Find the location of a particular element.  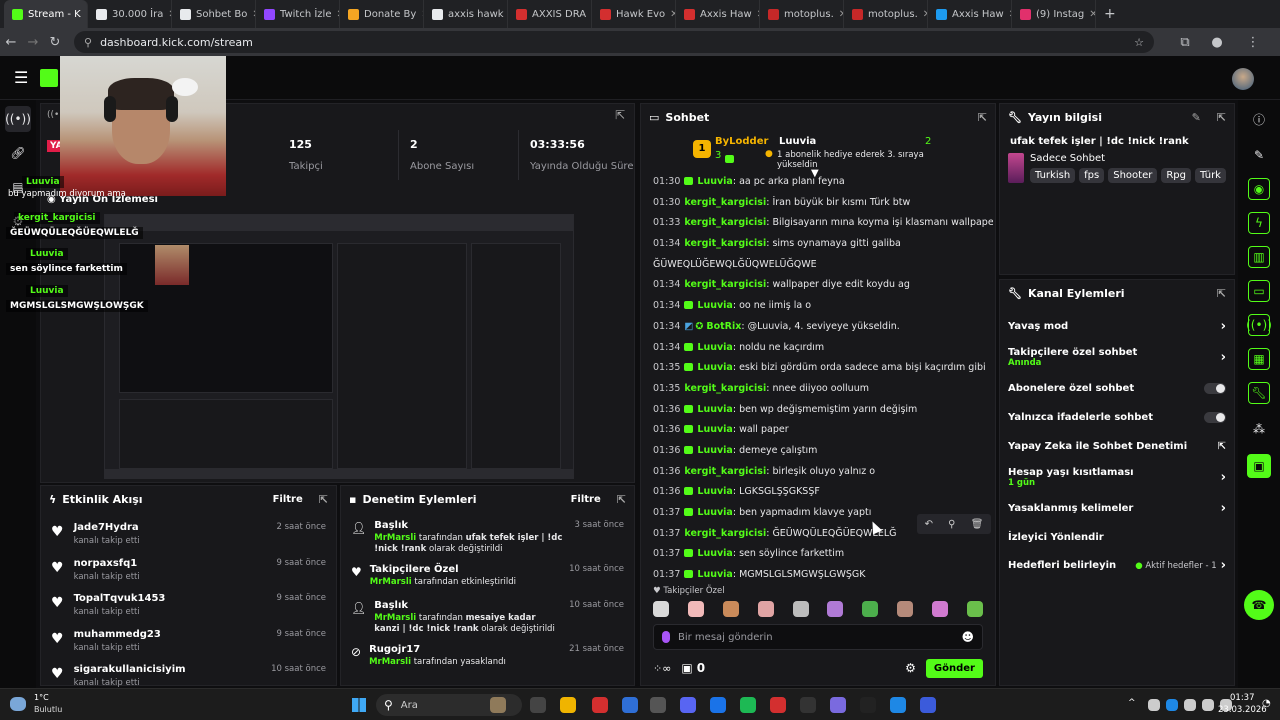

activity-user: muhammedg23 is located at coordinates (117, 634).